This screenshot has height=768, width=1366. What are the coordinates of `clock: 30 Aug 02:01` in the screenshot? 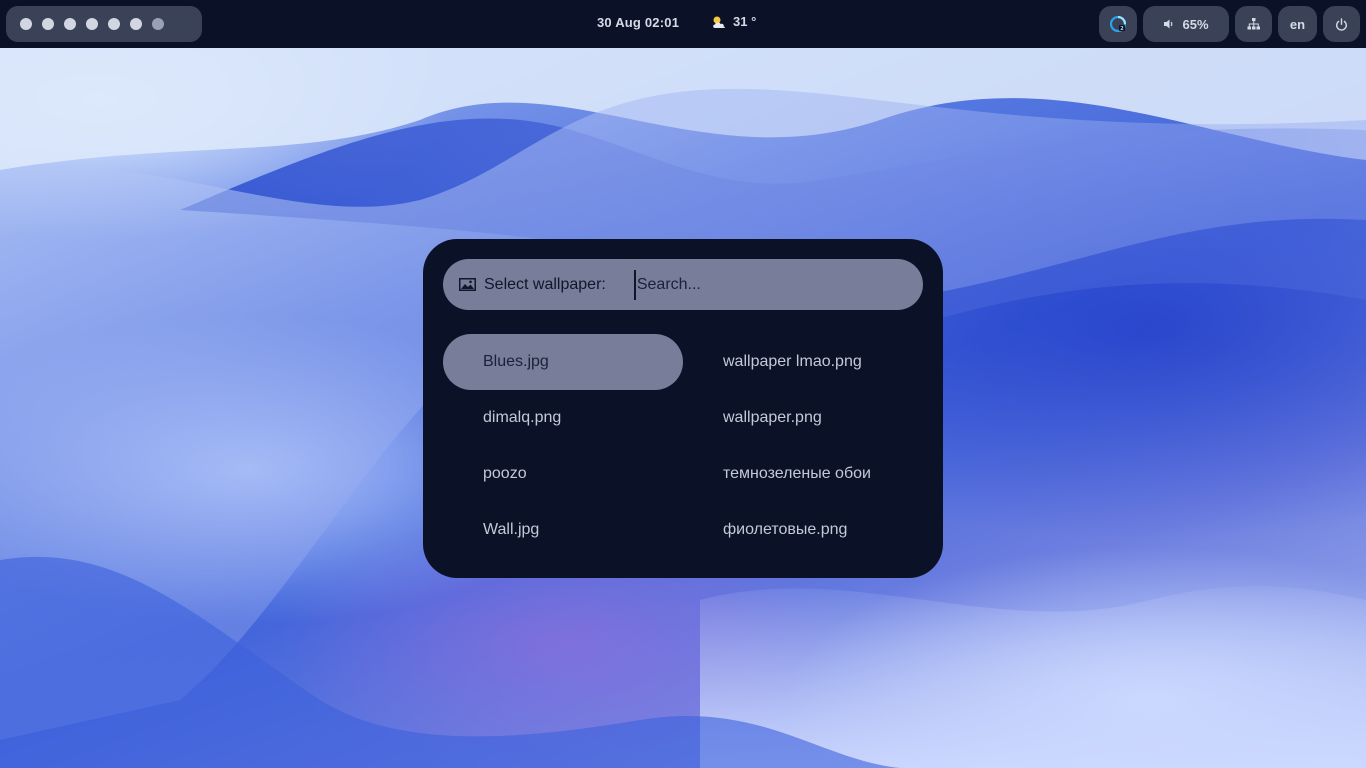 It's located at (638, 22).